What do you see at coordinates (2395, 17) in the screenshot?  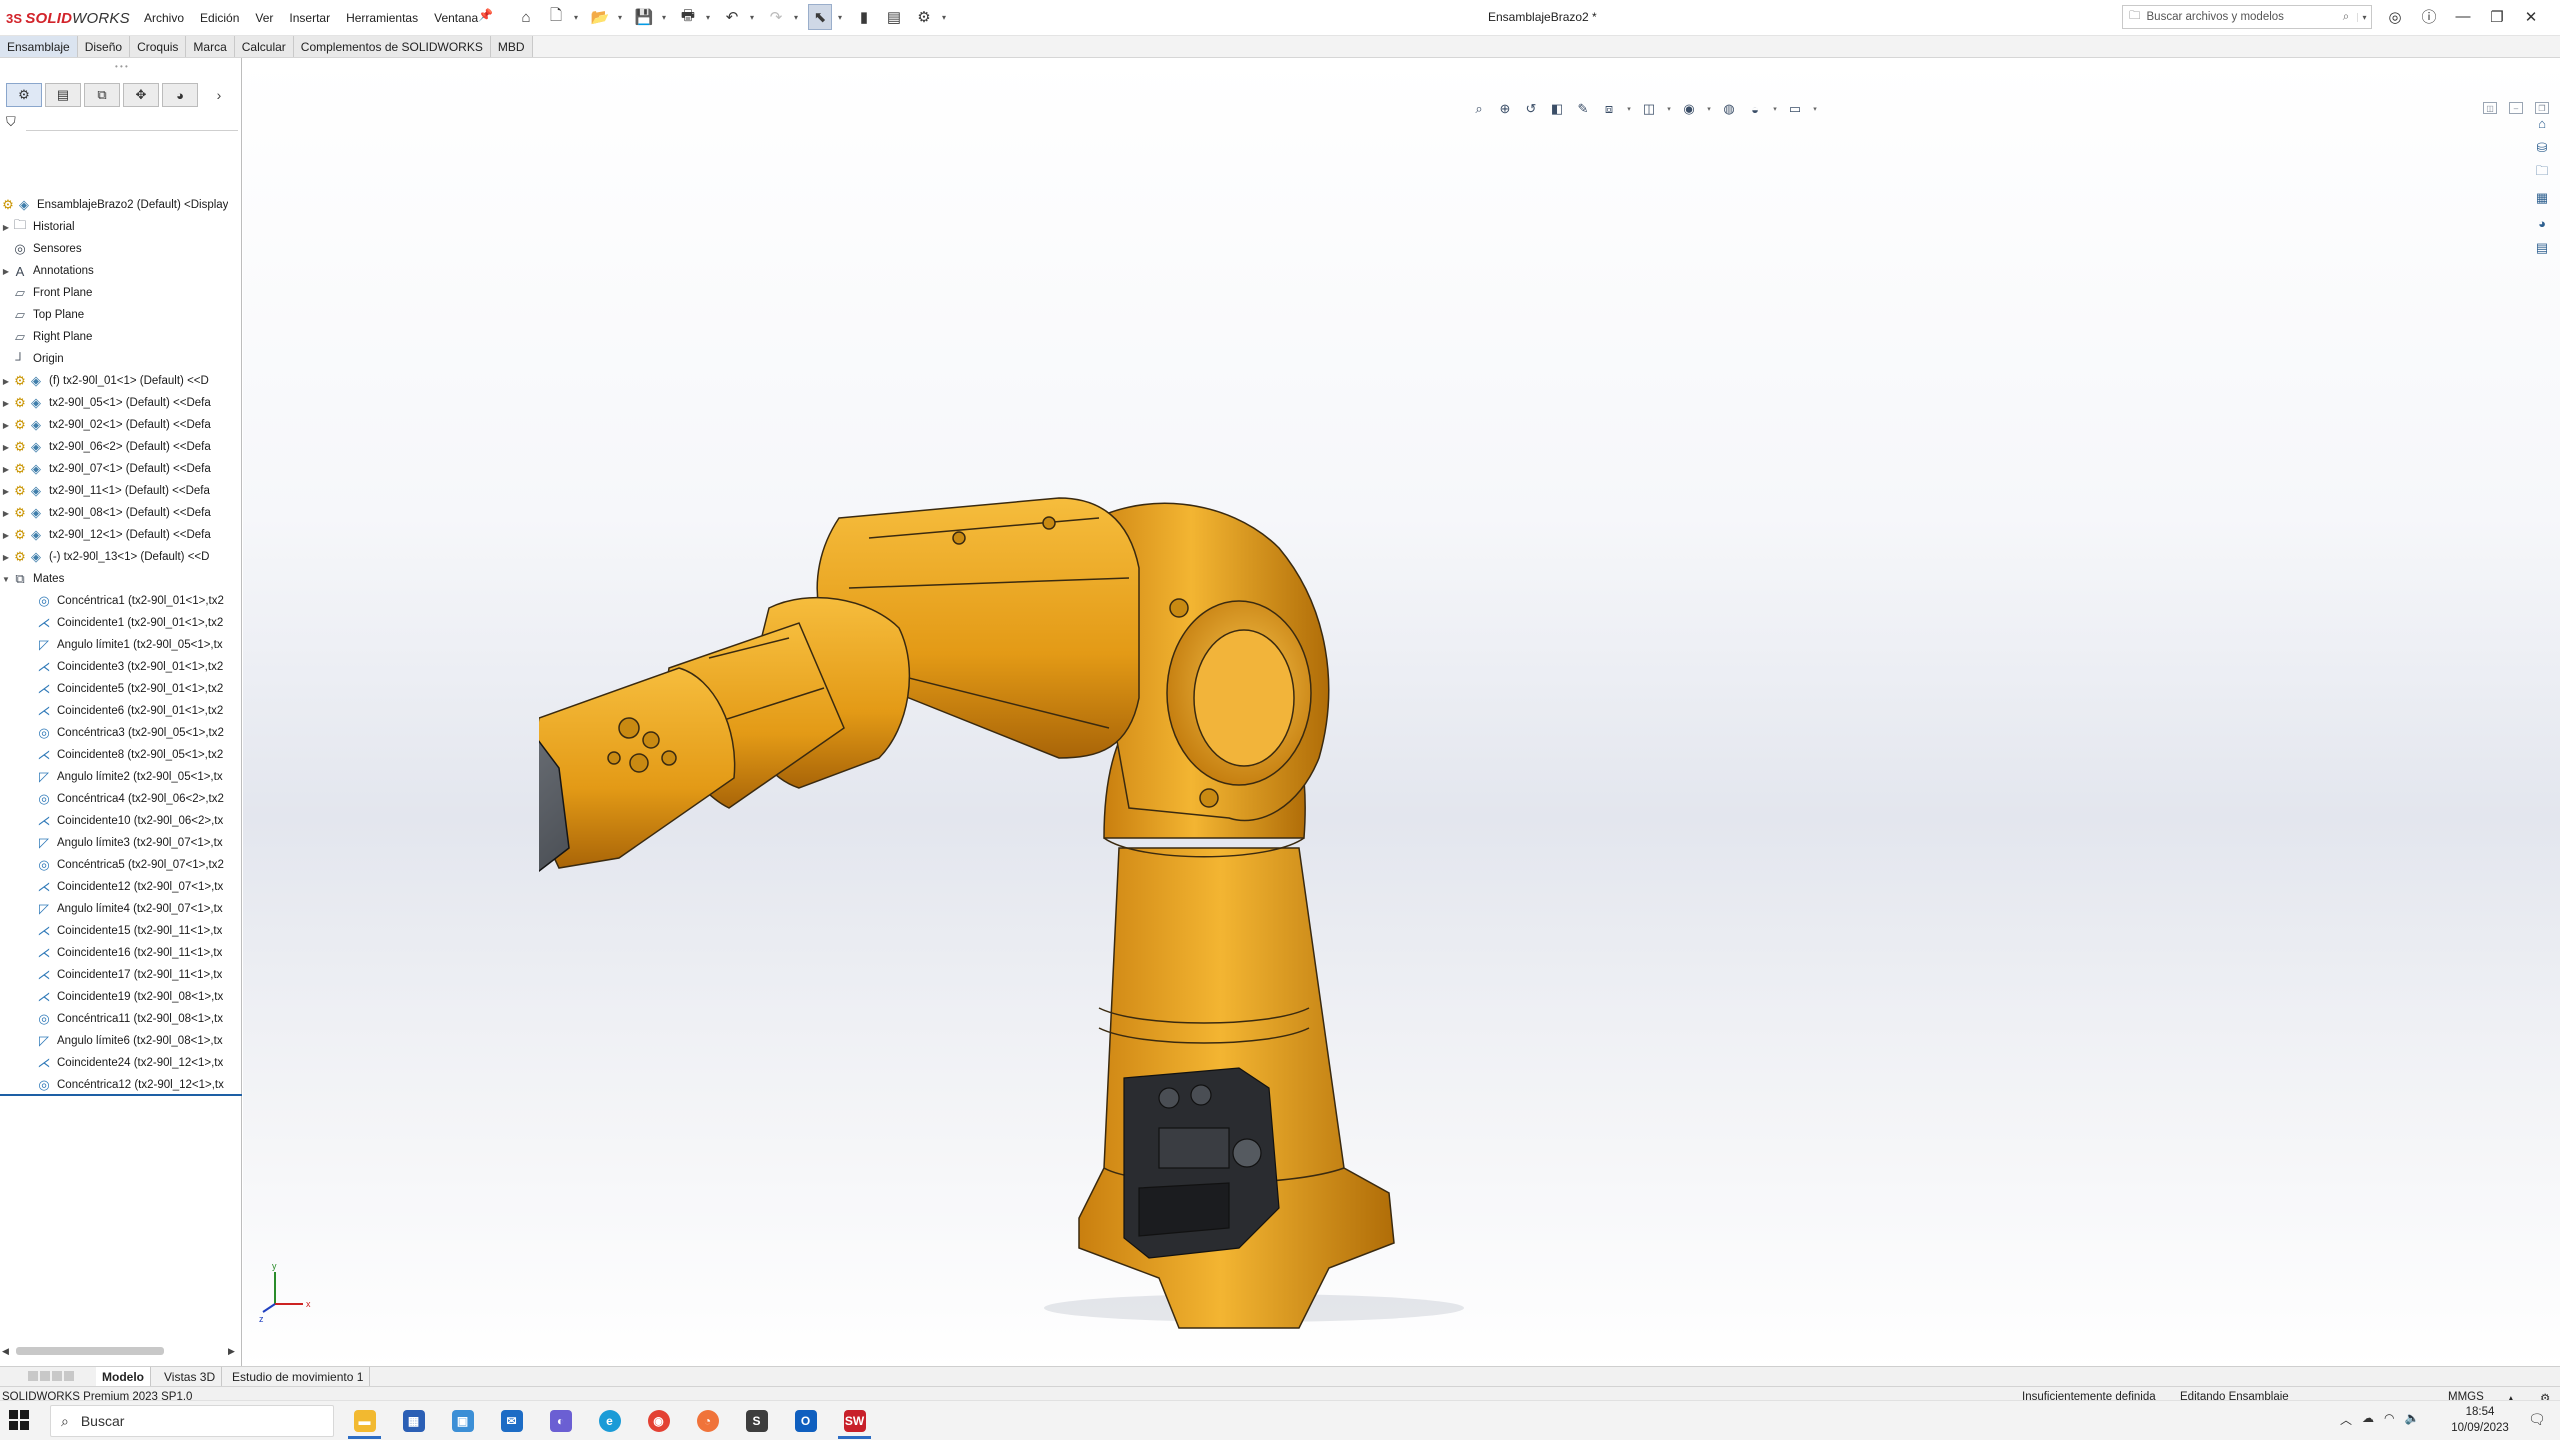 I see `account-icon: ◎` at bounding box center [2395, 17].